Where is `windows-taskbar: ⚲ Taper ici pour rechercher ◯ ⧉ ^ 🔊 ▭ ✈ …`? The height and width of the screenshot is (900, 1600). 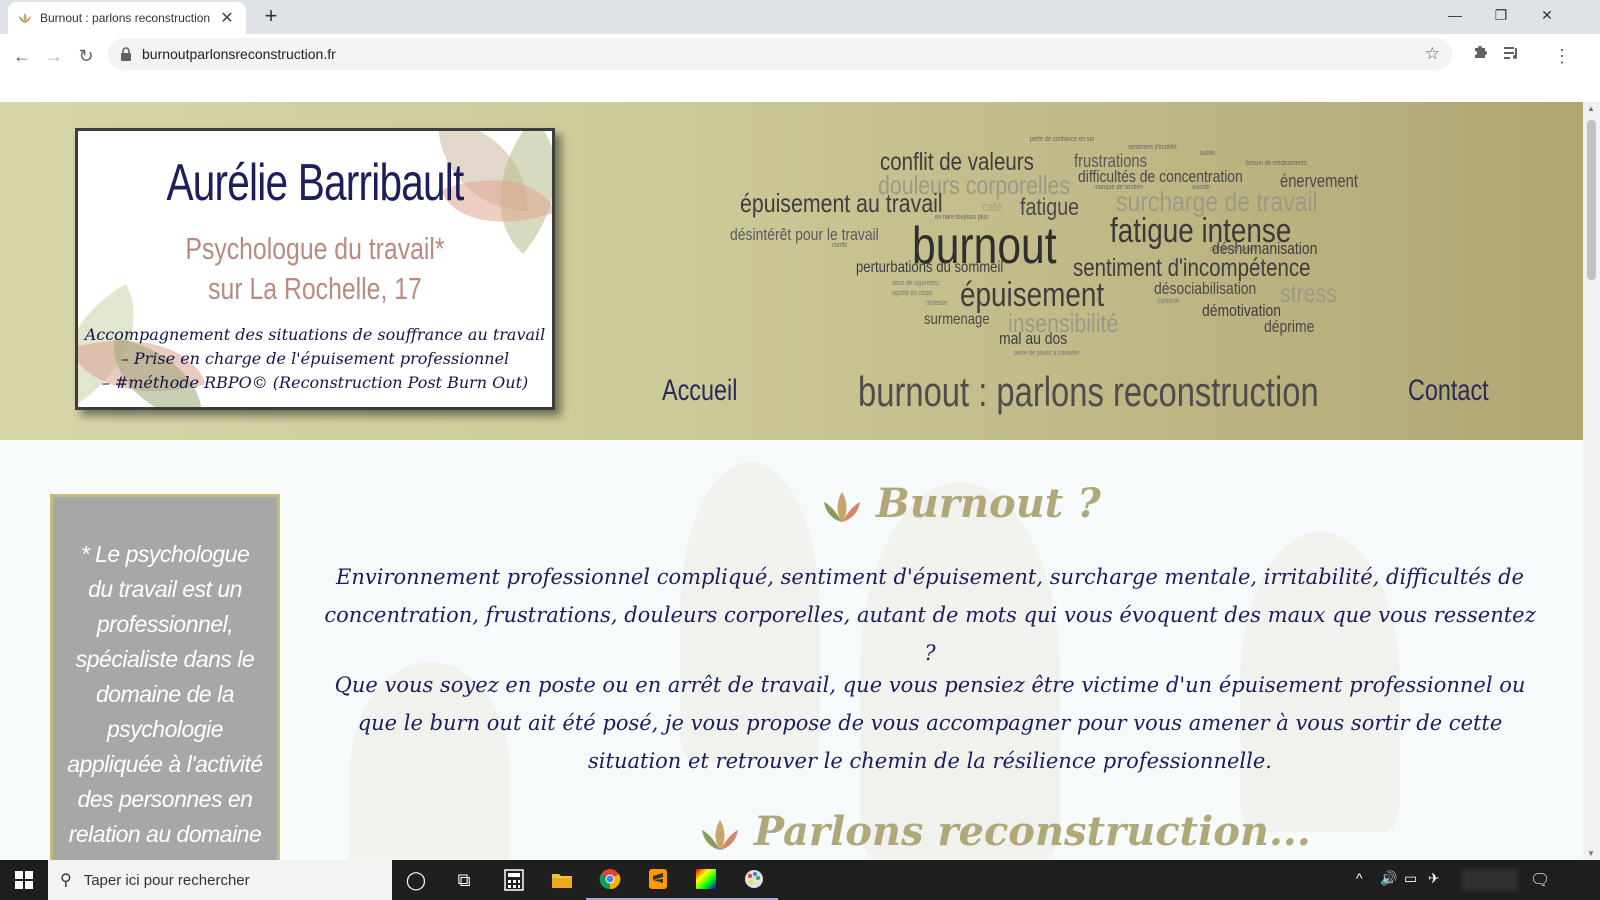
windows-taskbar: ⚲ Taper ici pour rechercher ◯ ⧉ ^ 🔊 ▭ ✈ … is located at coordinates (800, 880).